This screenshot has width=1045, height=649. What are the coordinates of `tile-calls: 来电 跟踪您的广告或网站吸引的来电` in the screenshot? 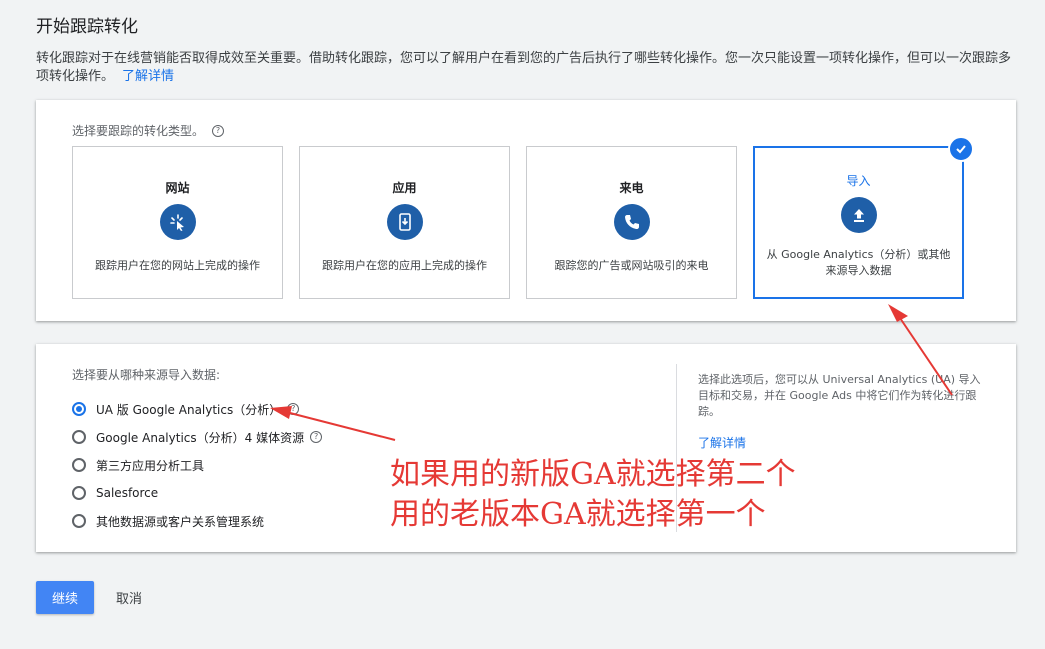 It's located at (631, 222).